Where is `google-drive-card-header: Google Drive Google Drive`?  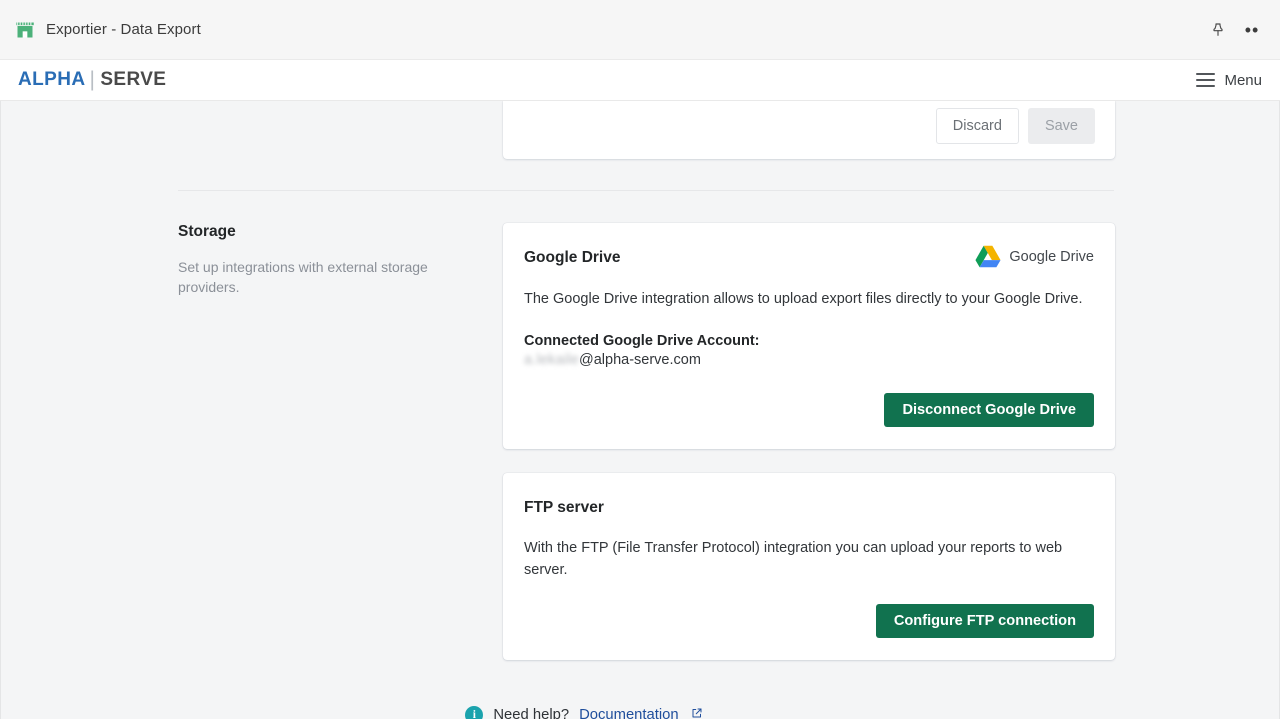 google-drive-card-header: Google Drive Google Drive is located at coordinates (809, 256).